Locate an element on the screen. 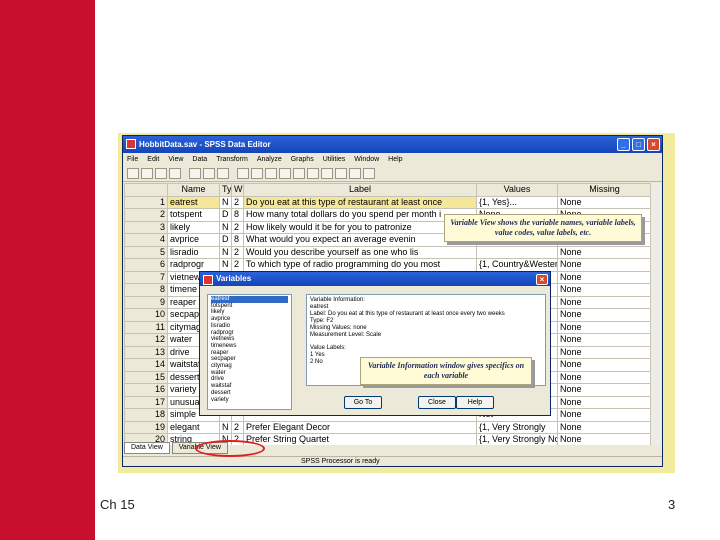  cell-name: eatrest is located at coordinates (193, 202).